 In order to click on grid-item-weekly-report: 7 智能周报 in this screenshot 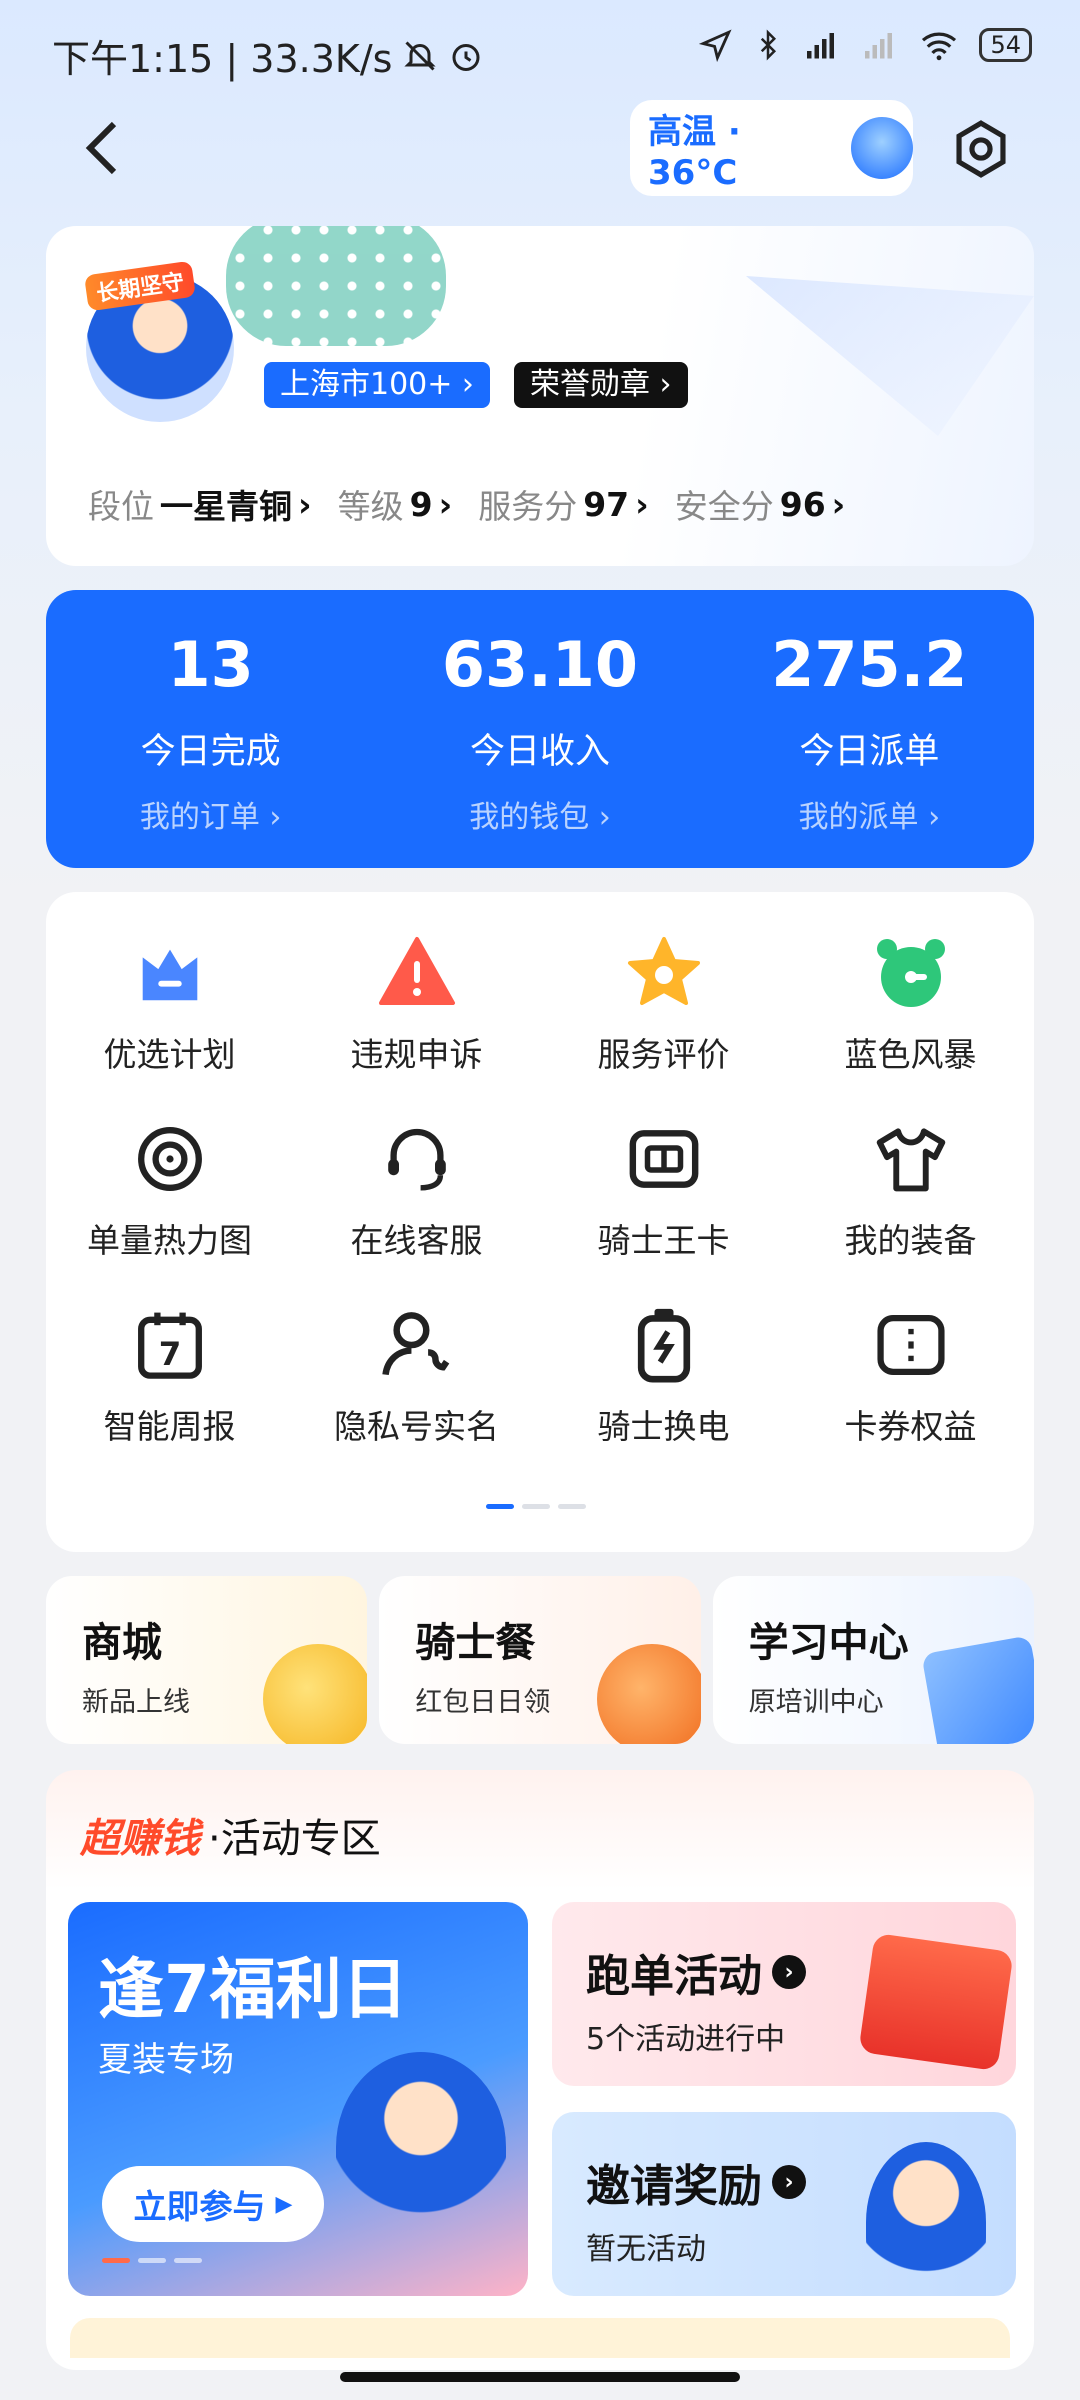, I will do `click(169, 1376)`.